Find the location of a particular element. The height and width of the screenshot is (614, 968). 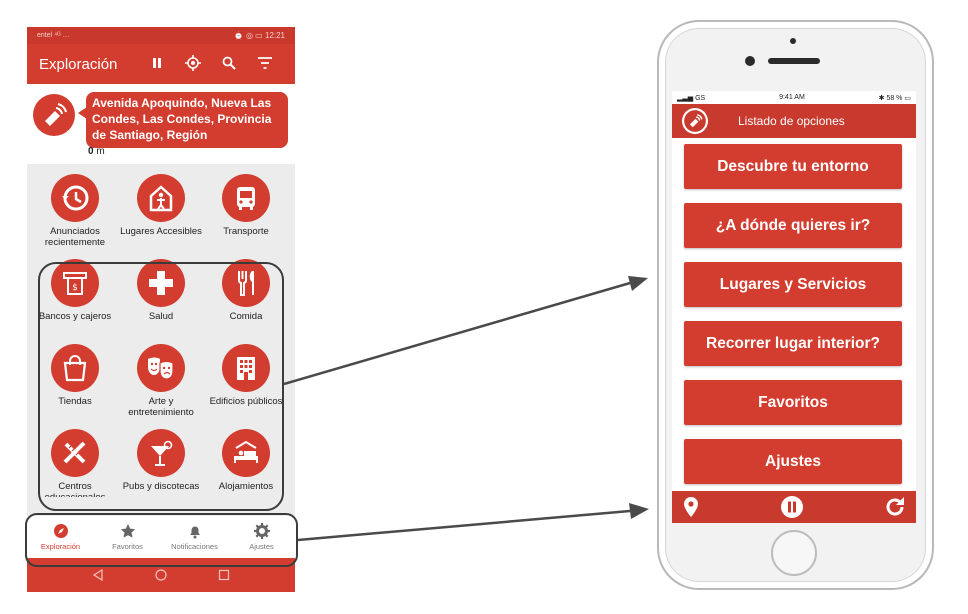

history-icon is located at coordinates (75, 198).